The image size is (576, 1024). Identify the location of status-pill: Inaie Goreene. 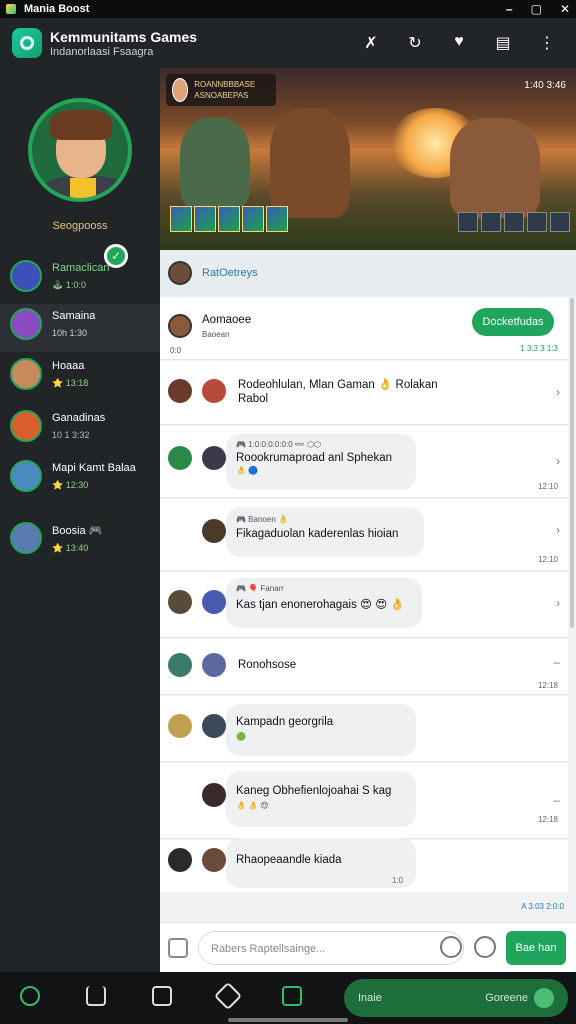
(456, 998).